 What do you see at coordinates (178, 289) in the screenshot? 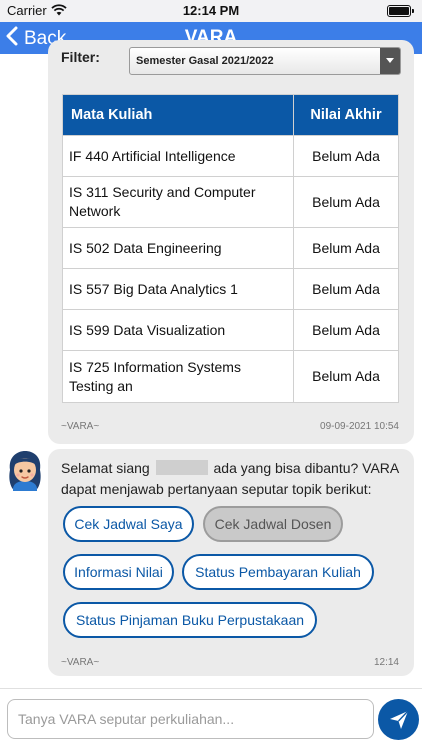
I see `course-cell: IS 557 Big Data Analytics 1` at bounding box center [178, 289].